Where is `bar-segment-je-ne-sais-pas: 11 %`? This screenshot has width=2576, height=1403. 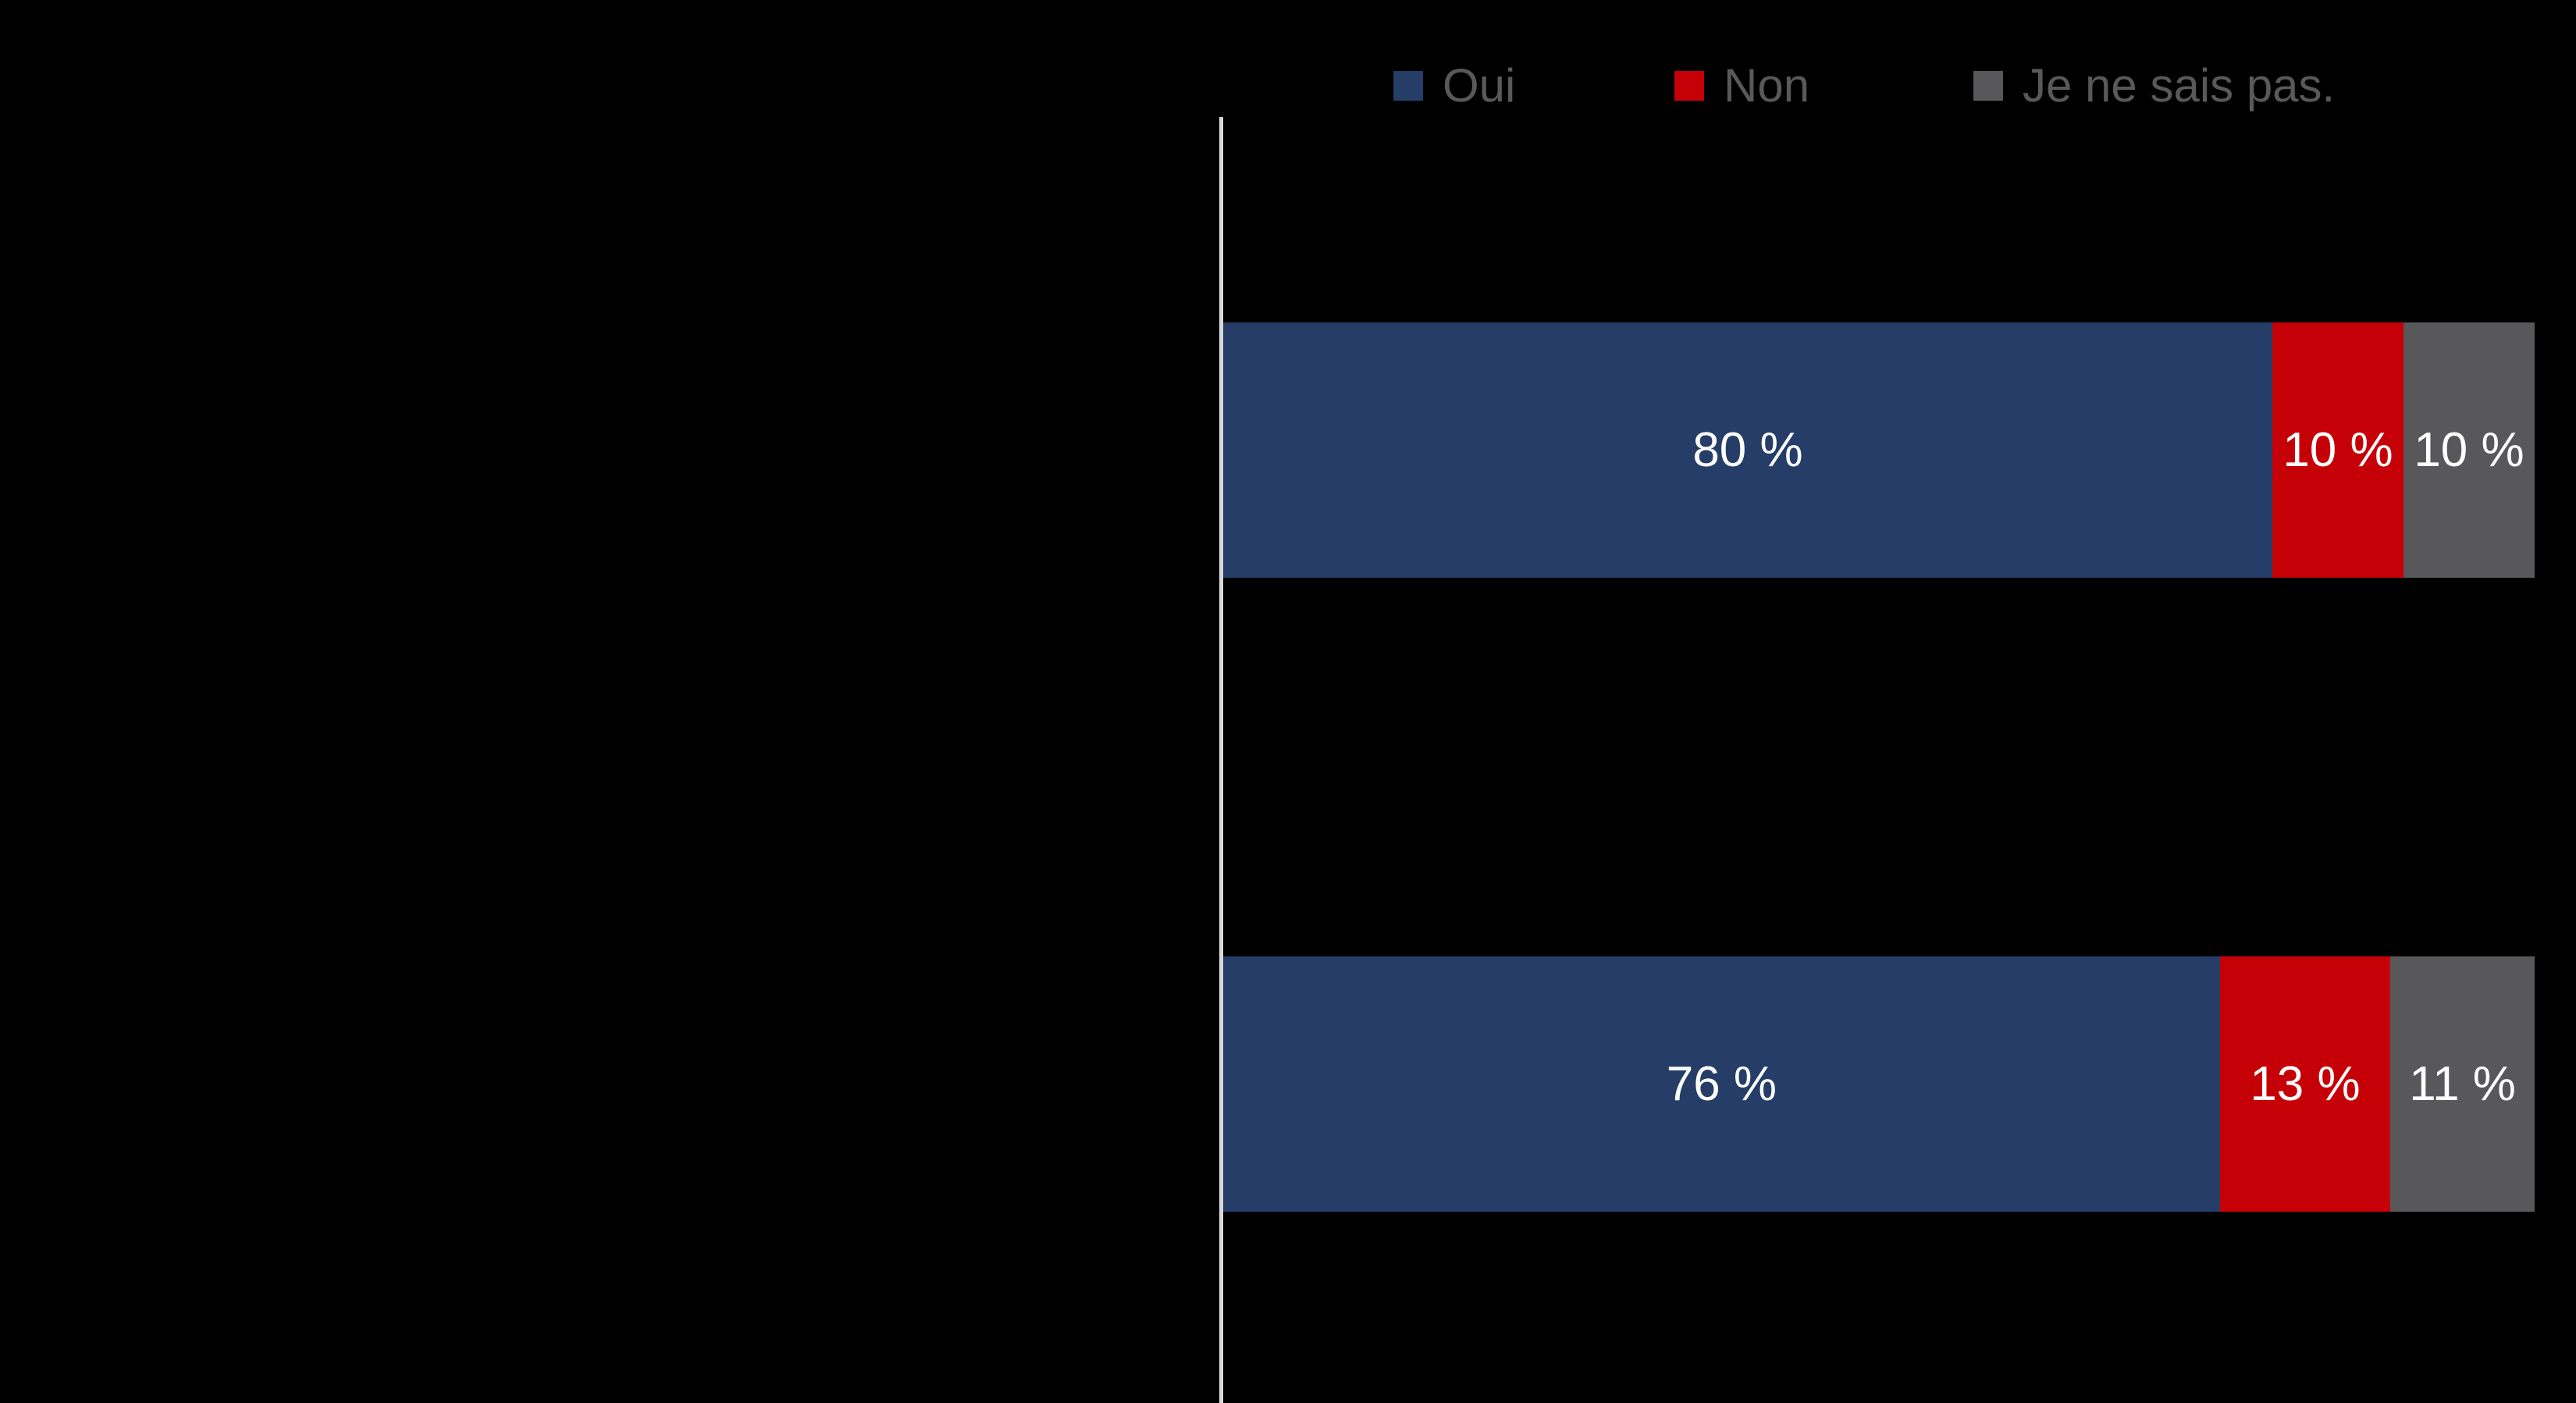
bar-segment-je-ne-sais-pas: 11 % is located at coordinates (2462, 1084).